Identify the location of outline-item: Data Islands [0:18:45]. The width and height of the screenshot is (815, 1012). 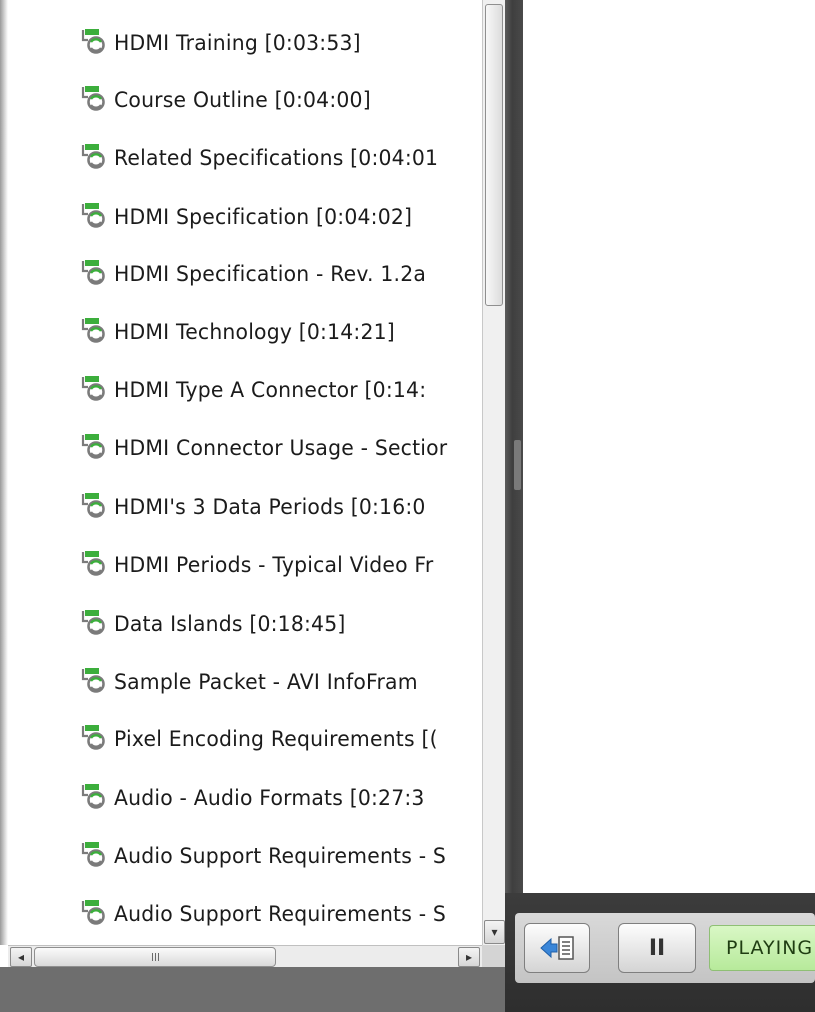
(216, 624).